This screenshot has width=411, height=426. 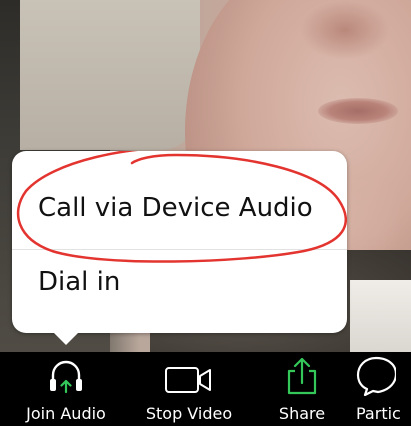 I want to click on participants-label: Partic, so click(x=378, y=413).